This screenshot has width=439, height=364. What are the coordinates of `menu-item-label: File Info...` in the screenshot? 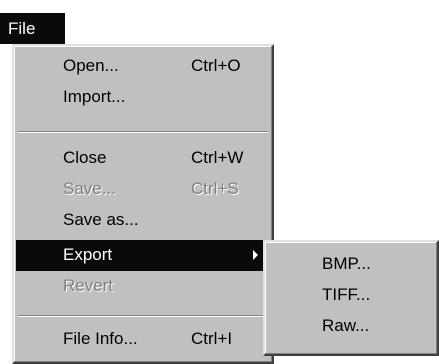 It's located at (100, 338).